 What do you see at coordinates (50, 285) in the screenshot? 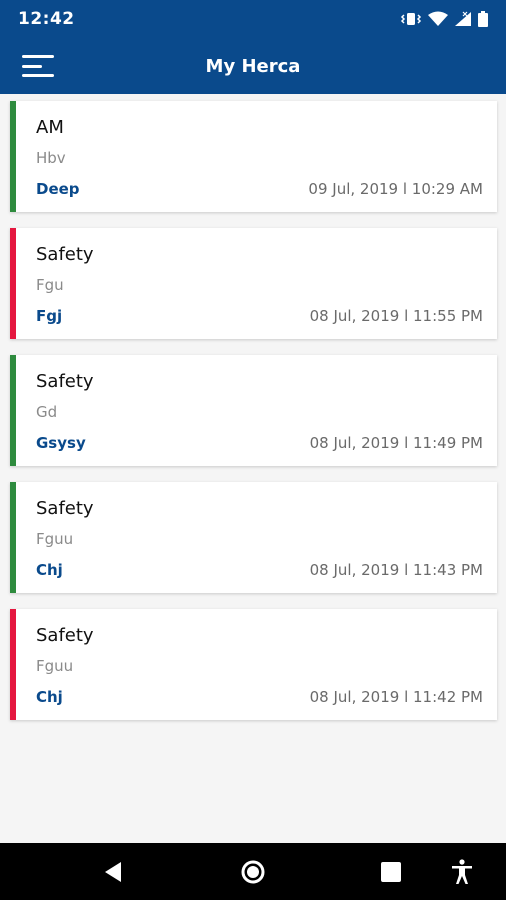
I see `item-subtitle: Fgu` at bounding box center [50, 285].